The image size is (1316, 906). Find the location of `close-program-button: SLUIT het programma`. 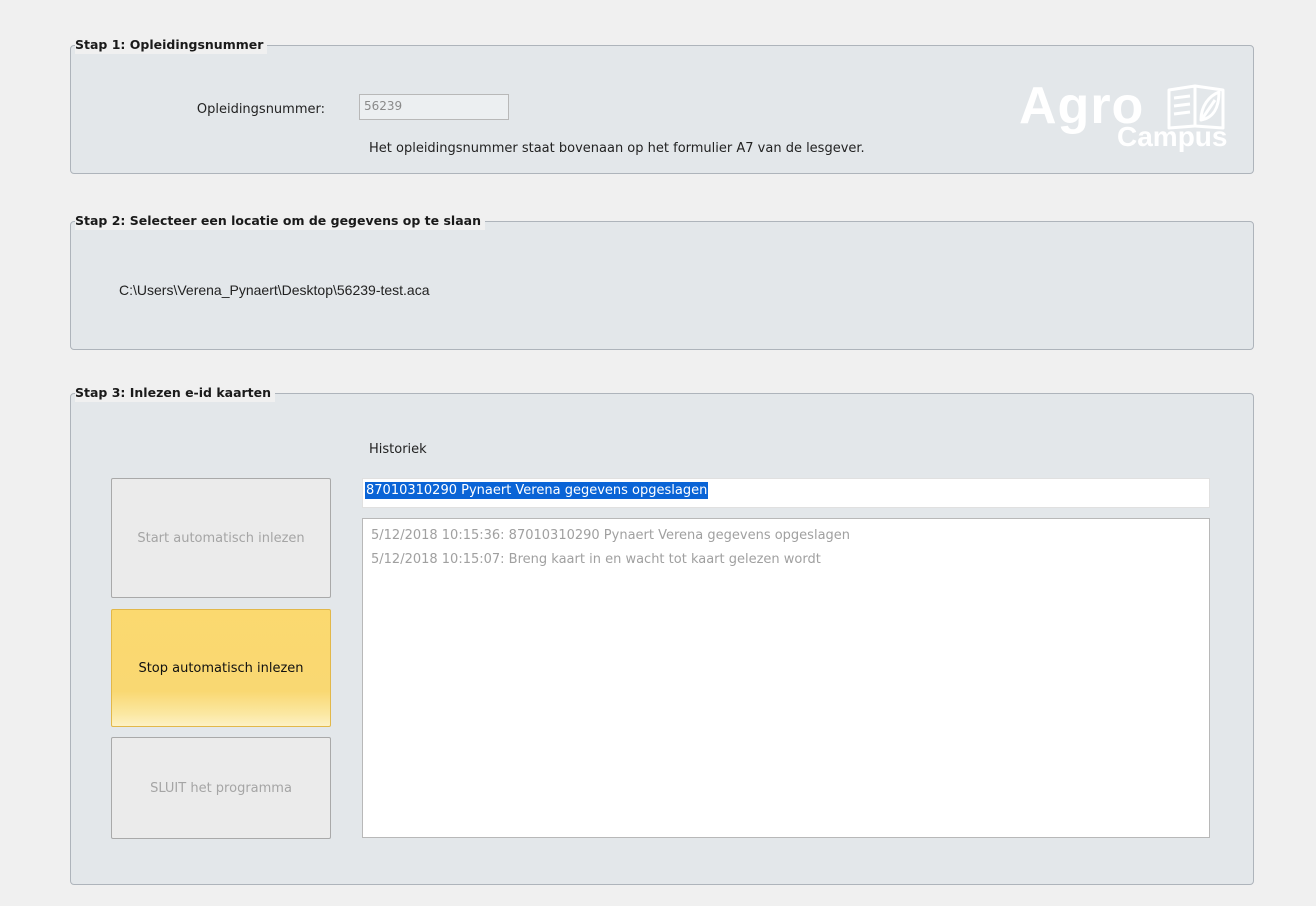

close-program-button: SLUIT het programma is located at coordinates (221, 788).